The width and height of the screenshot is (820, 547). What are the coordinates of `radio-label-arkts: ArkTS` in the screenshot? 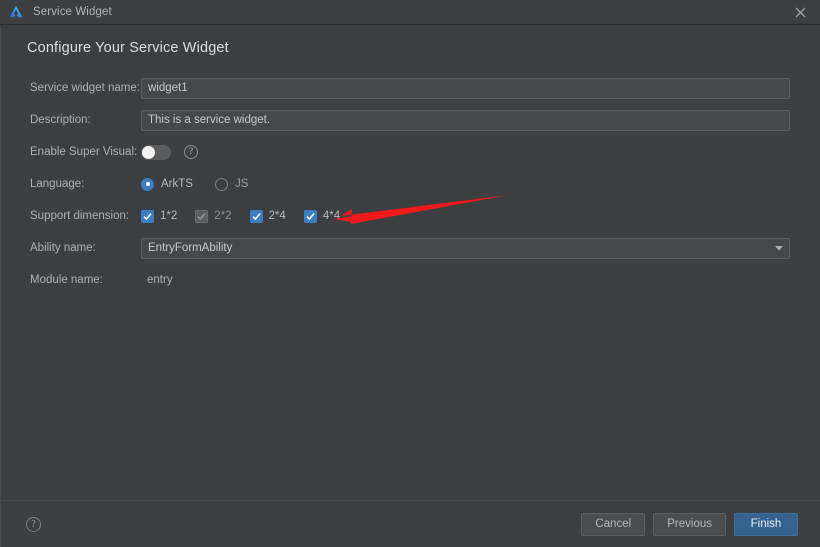 It's located at (177, 184).